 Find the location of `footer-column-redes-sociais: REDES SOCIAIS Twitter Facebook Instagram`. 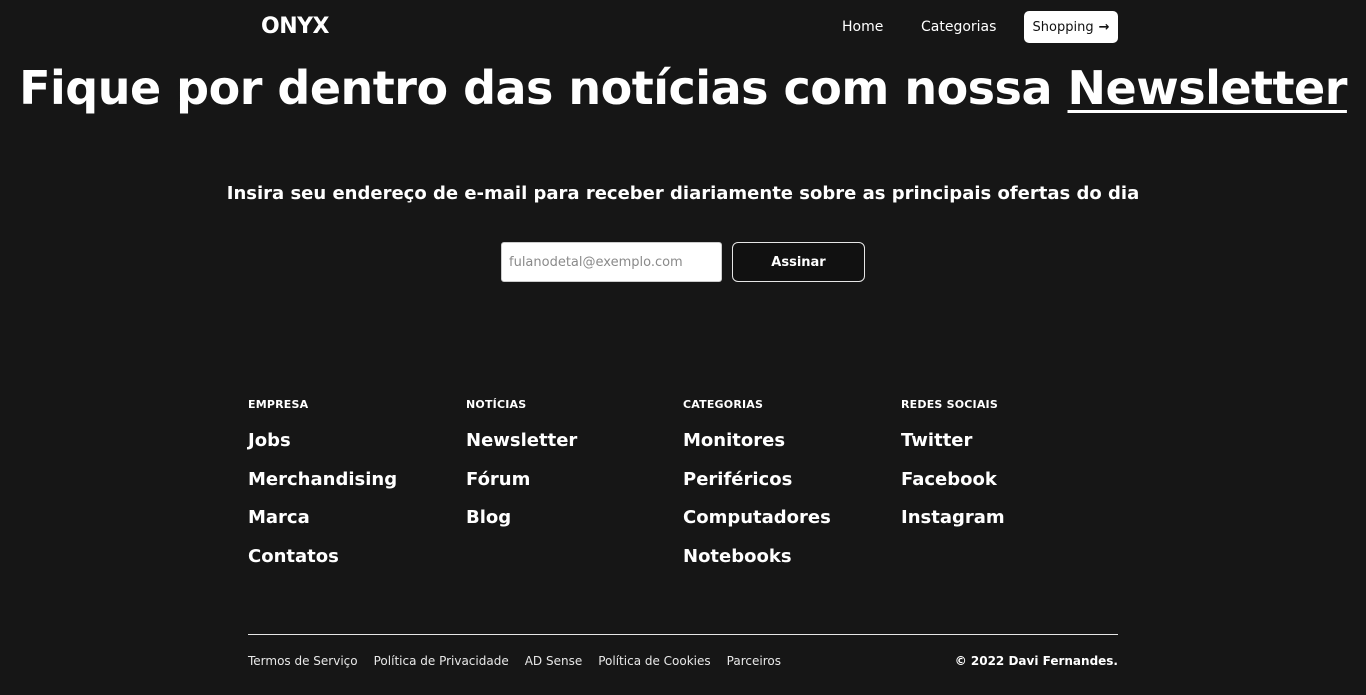

footer-column-redes-sociais: REDES SOCIAIS Twitter Facebook Instagram is located at coordinates (1001, 468).